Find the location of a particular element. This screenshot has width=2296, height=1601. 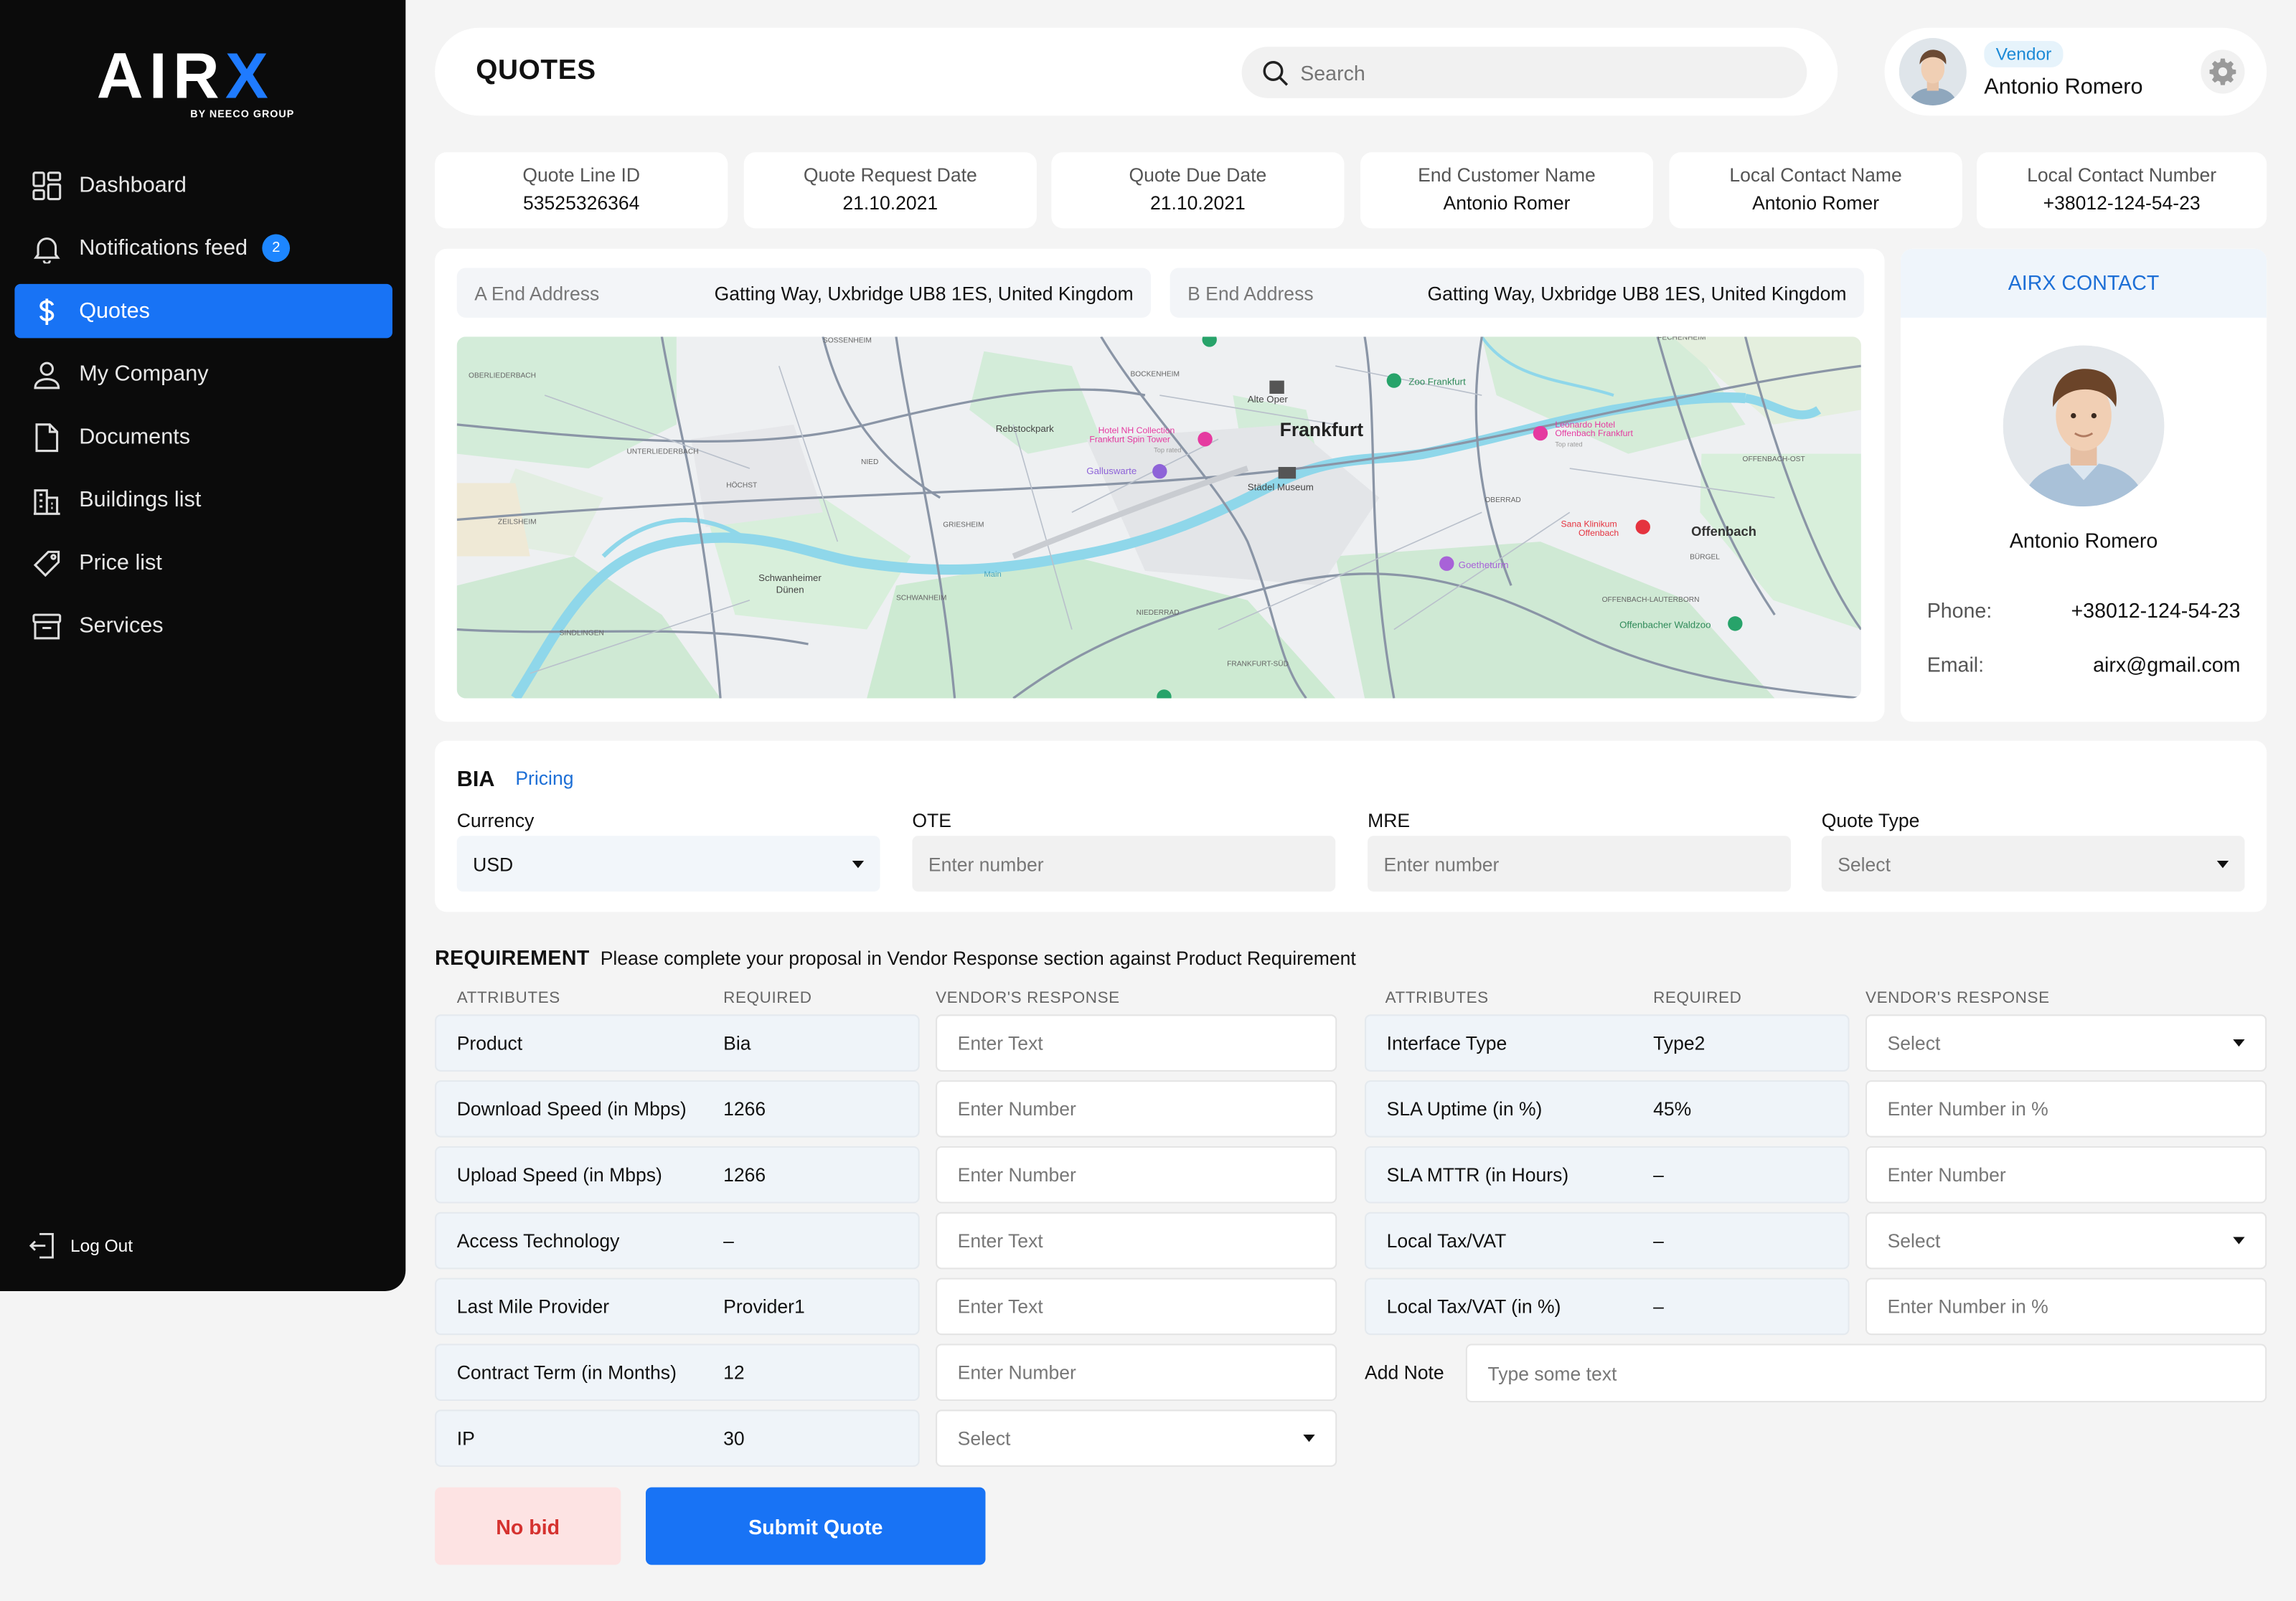

avatar is located at coordinates (1933, 71).